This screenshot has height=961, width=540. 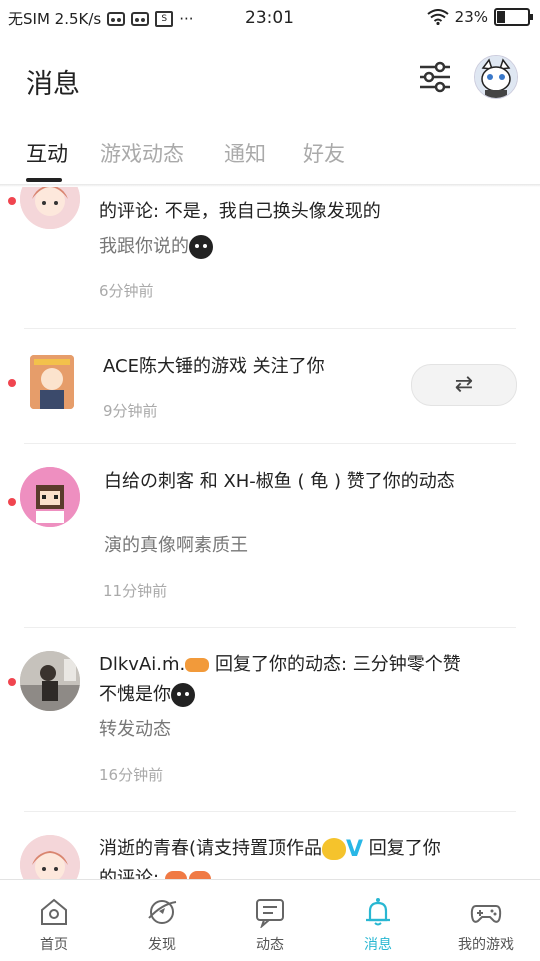 What do you see at coordinates (197, 665) in the screenshot?
I see `bow-emoji-icon` at bounding box center [197, 665].